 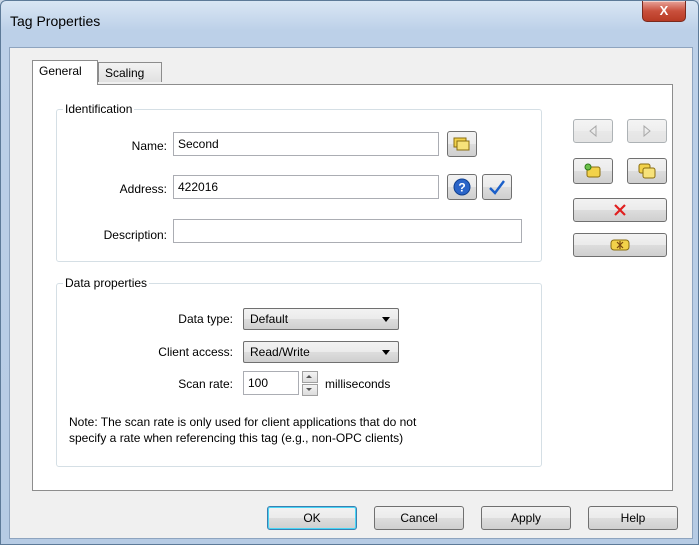 What do you see at coordinates (419, 518) in the screenshot?
I see `cancel-button: Cancel` at bounding box center [419, 518].